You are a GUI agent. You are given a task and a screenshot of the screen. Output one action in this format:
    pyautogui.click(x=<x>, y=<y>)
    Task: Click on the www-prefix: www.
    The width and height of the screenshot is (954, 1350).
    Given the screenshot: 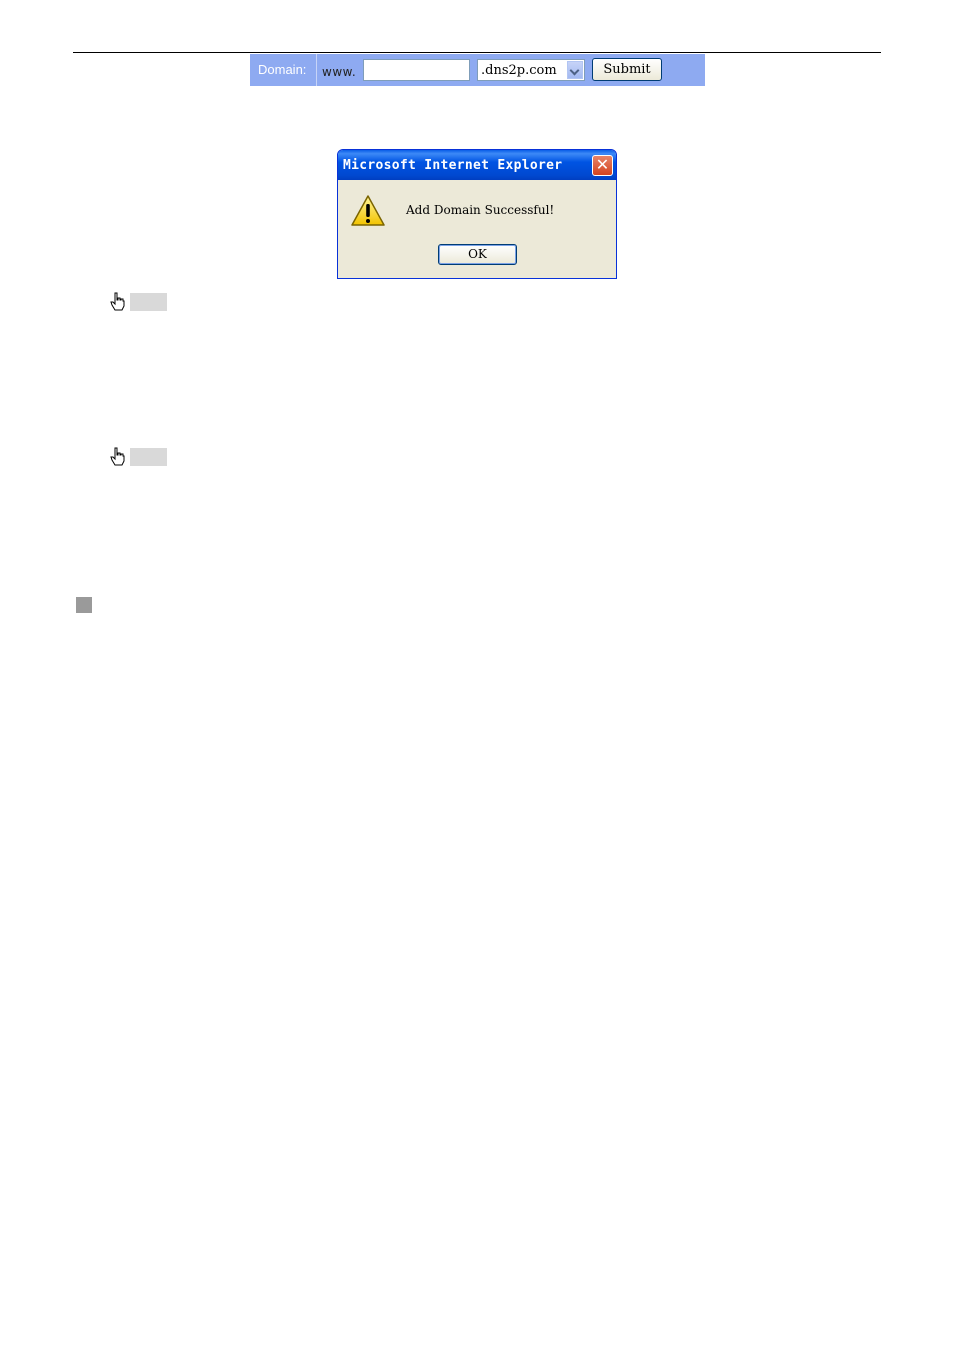 What is the action you would take?
    pyautogui.click(x=339, y=72)
    